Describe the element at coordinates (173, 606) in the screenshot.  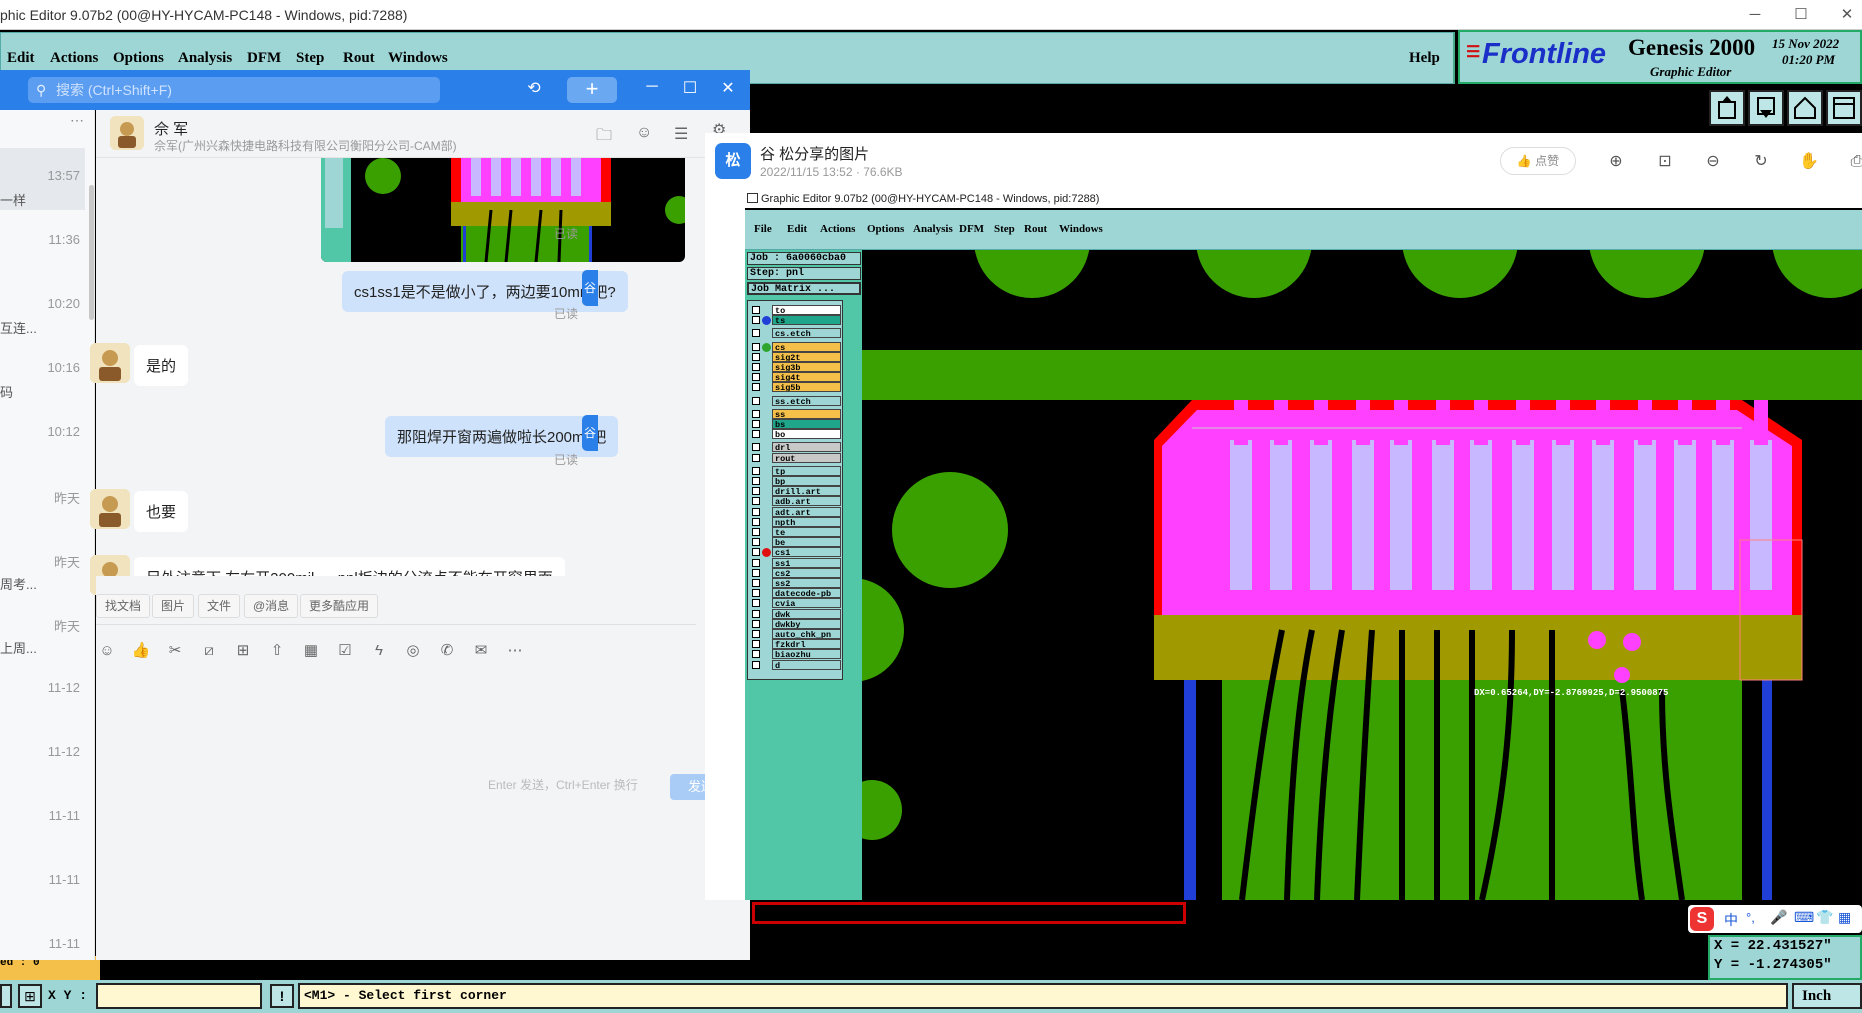
I see `tool-chip-image: 图片` at that location.